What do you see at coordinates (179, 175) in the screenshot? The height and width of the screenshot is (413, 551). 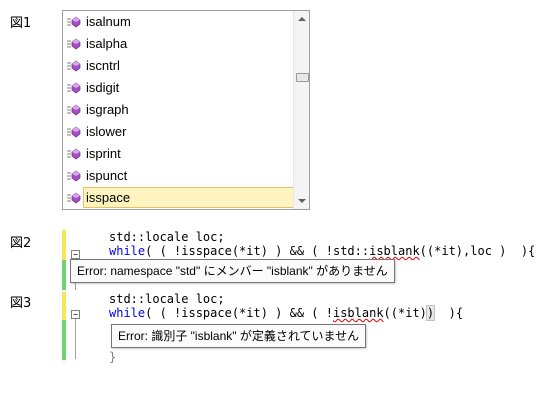 I see `completion-item: ispunct` at bounding box center [179, 175].